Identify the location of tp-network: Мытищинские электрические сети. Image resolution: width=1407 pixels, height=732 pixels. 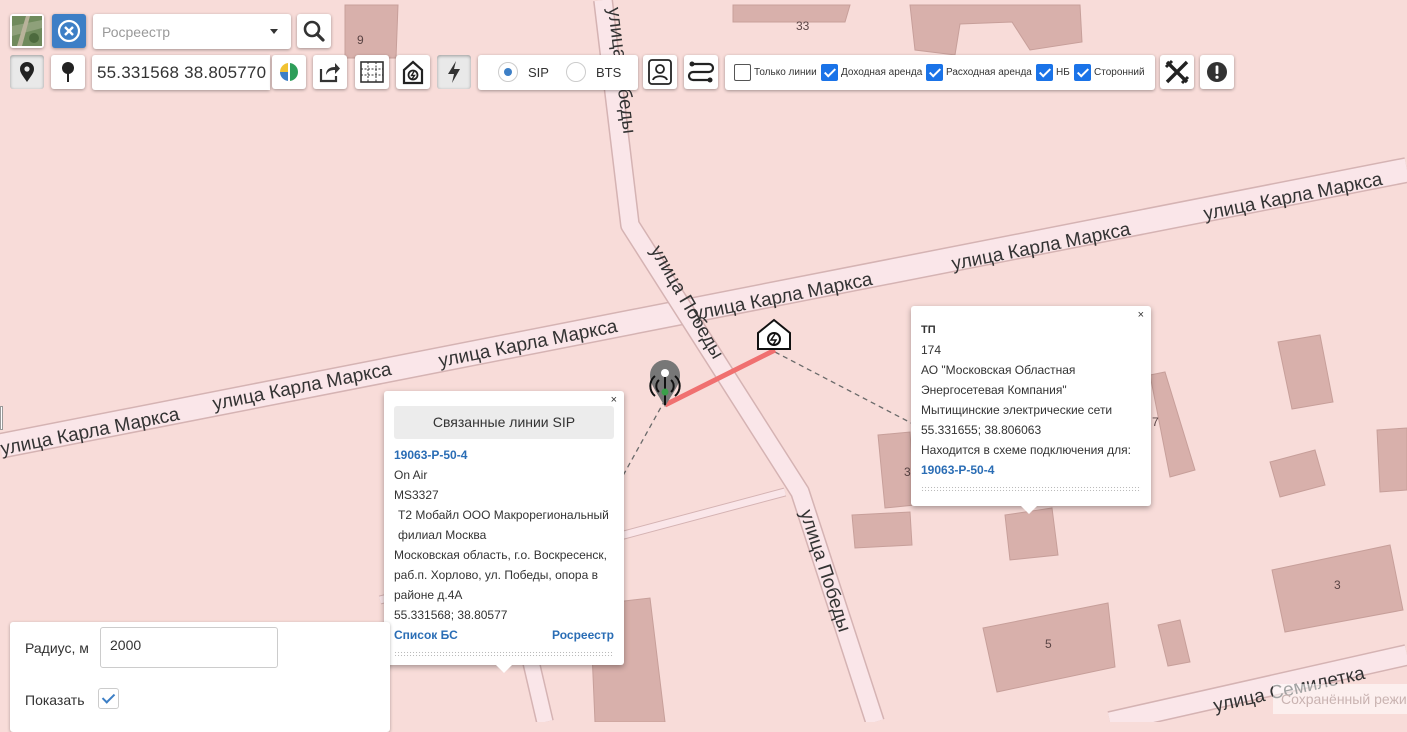
(1017, 410).